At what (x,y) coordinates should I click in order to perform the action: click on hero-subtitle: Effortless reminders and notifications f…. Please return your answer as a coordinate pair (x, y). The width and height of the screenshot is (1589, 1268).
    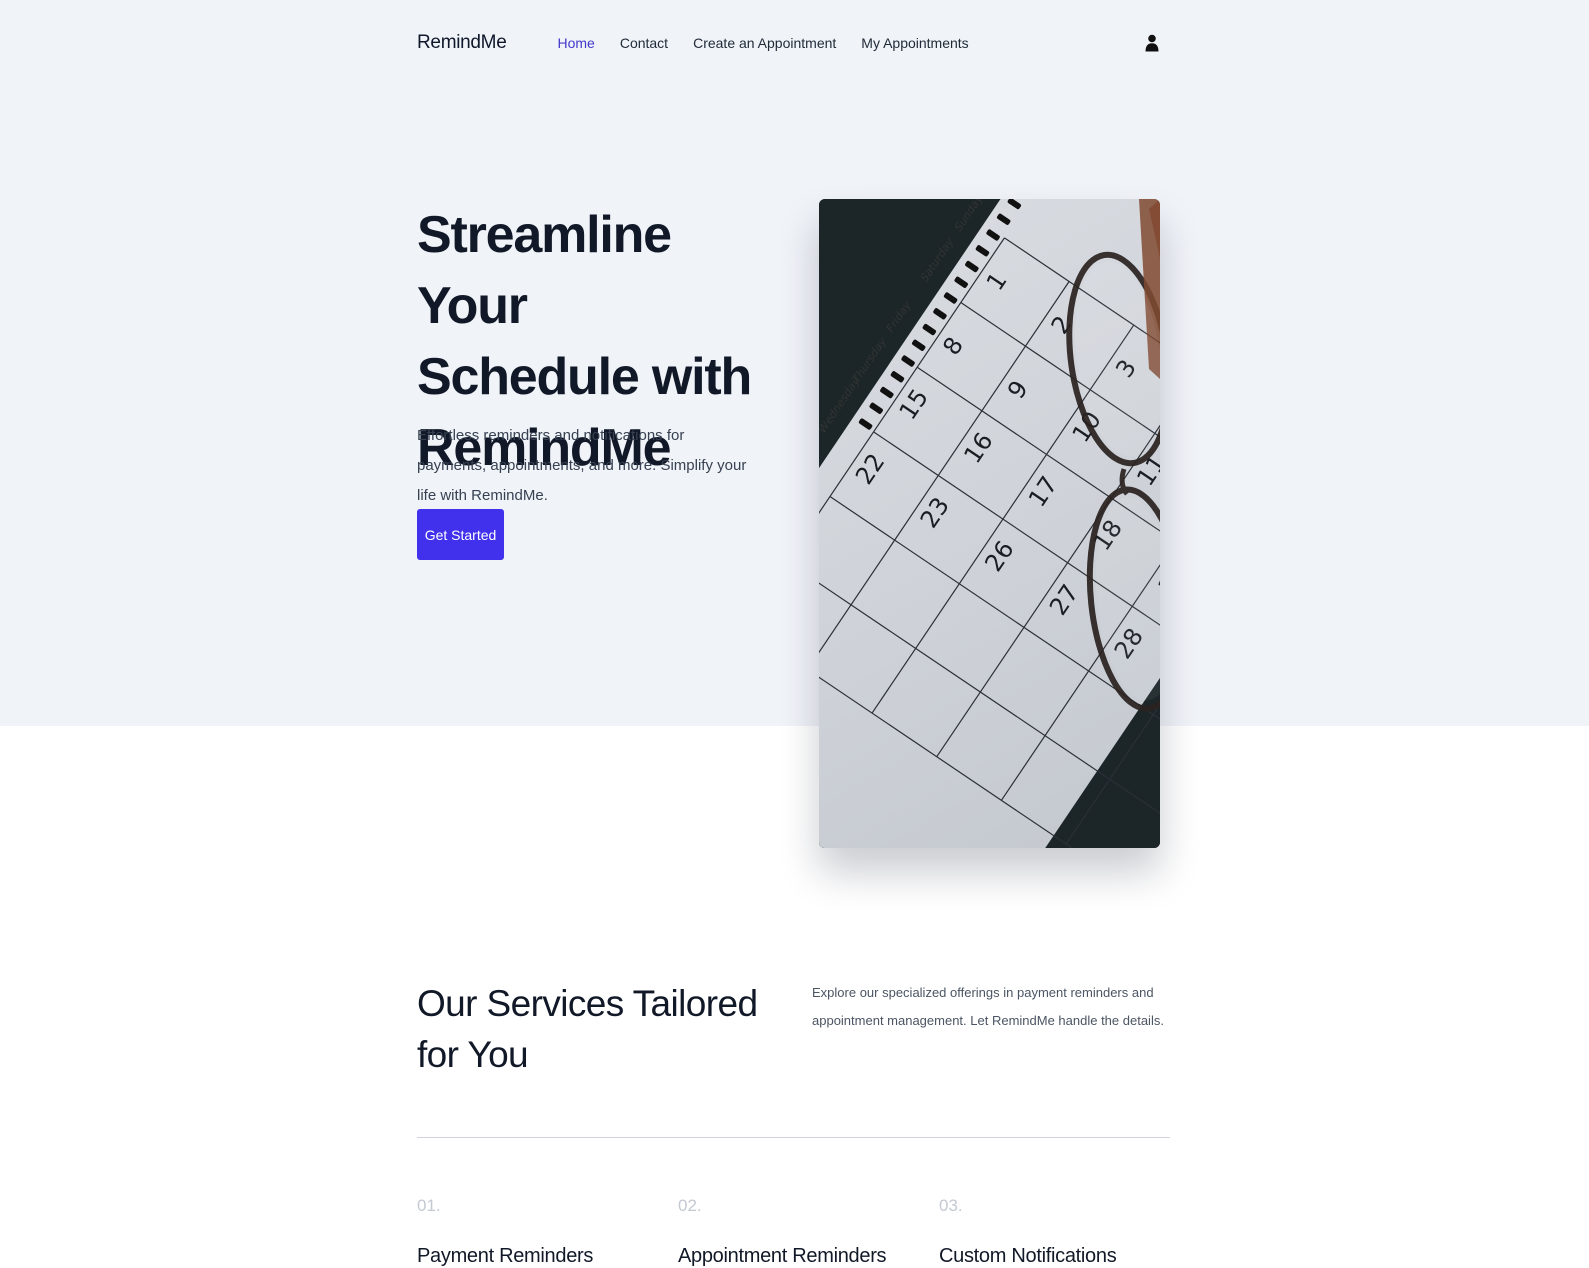
    Looking at the image, I should click on (582, 465).